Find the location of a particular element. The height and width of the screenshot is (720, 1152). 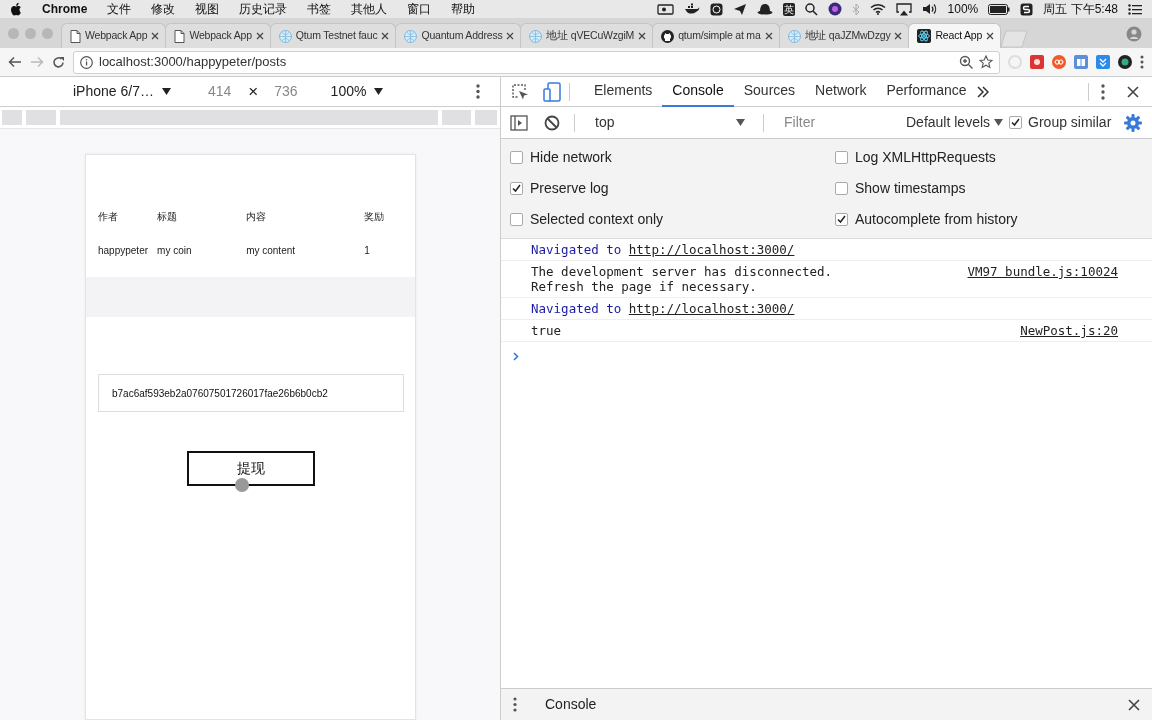

zoom-dropdown: 100% is located at coordinates (357, 91).